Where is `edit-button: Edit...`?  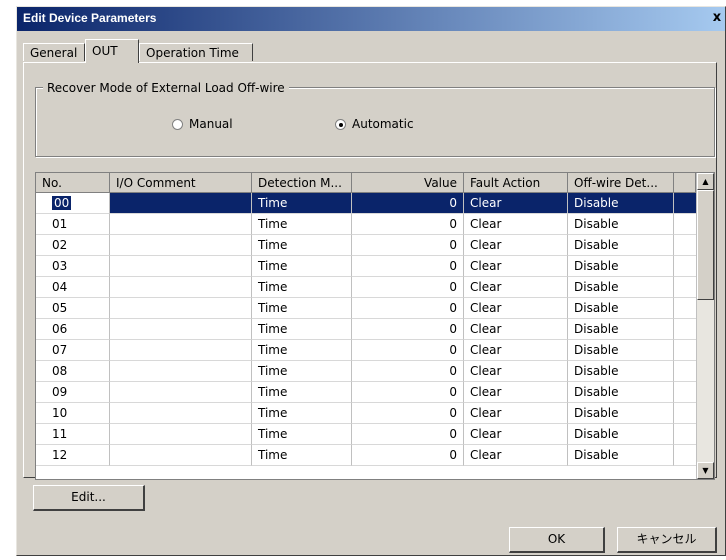 edit-button: Edit... is located at coordinates (89, 498).